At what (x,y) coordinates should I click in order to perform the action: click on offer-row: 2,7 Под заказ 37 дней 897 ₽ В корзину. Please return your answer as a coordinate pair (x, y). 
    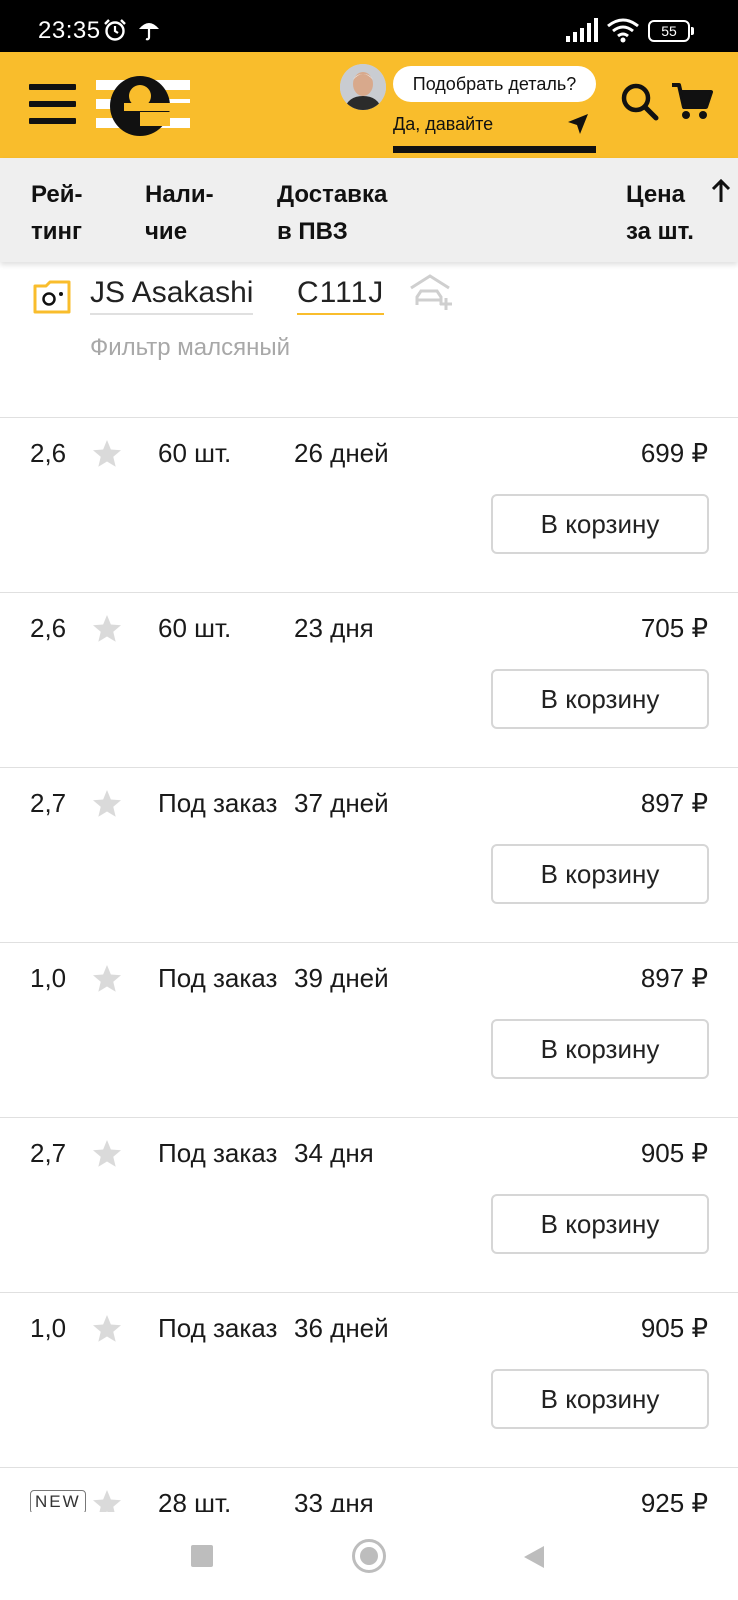
    Looking at the image, I should click on (369, 855).